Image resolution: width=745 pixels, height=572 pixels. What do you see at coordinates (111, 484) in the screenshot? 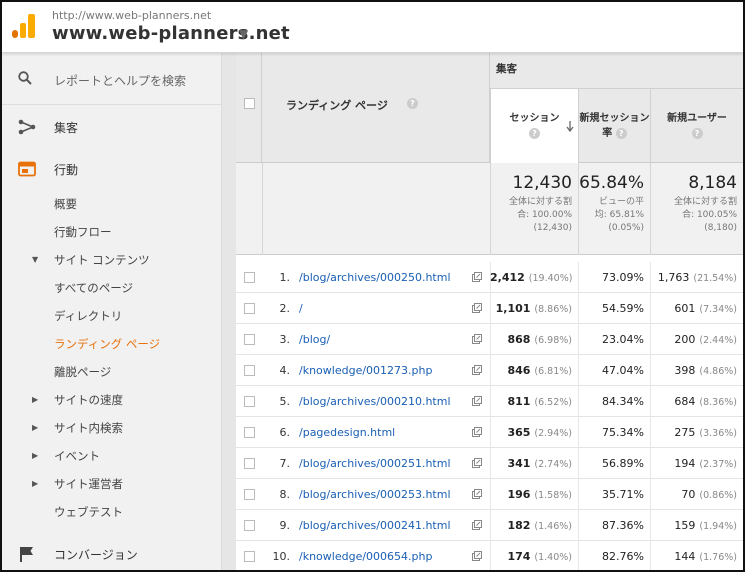
I see `nav-publisher: ▶ サイト運営者` at bounding box center [111, 484].